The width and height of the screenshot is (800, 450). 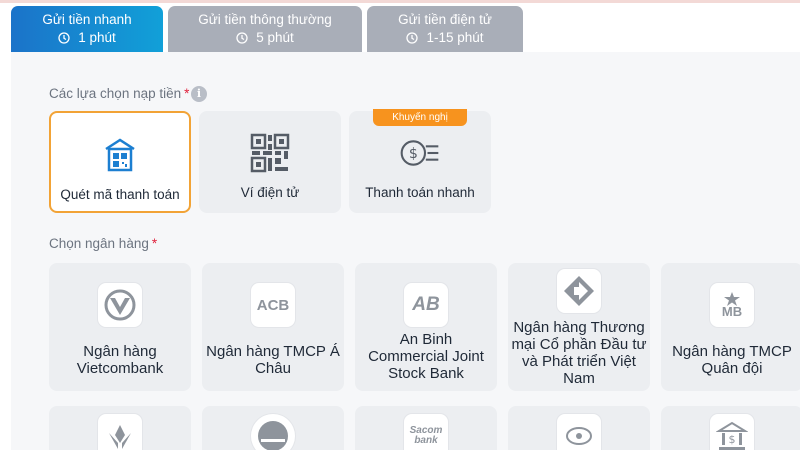 What do you see at coordinates (97, 37) in the screenshot?
I see `tab-time-label: 1 phút` at bounding box center [97, 37].